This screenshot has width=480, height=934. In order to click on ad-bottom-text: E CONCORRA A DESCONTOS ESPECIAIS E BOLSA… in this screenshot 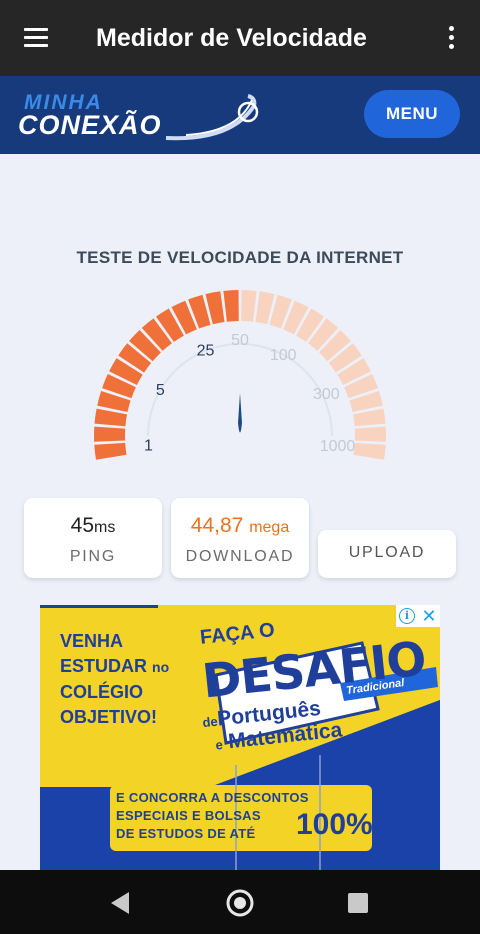, I will do `click(212, 816)`.